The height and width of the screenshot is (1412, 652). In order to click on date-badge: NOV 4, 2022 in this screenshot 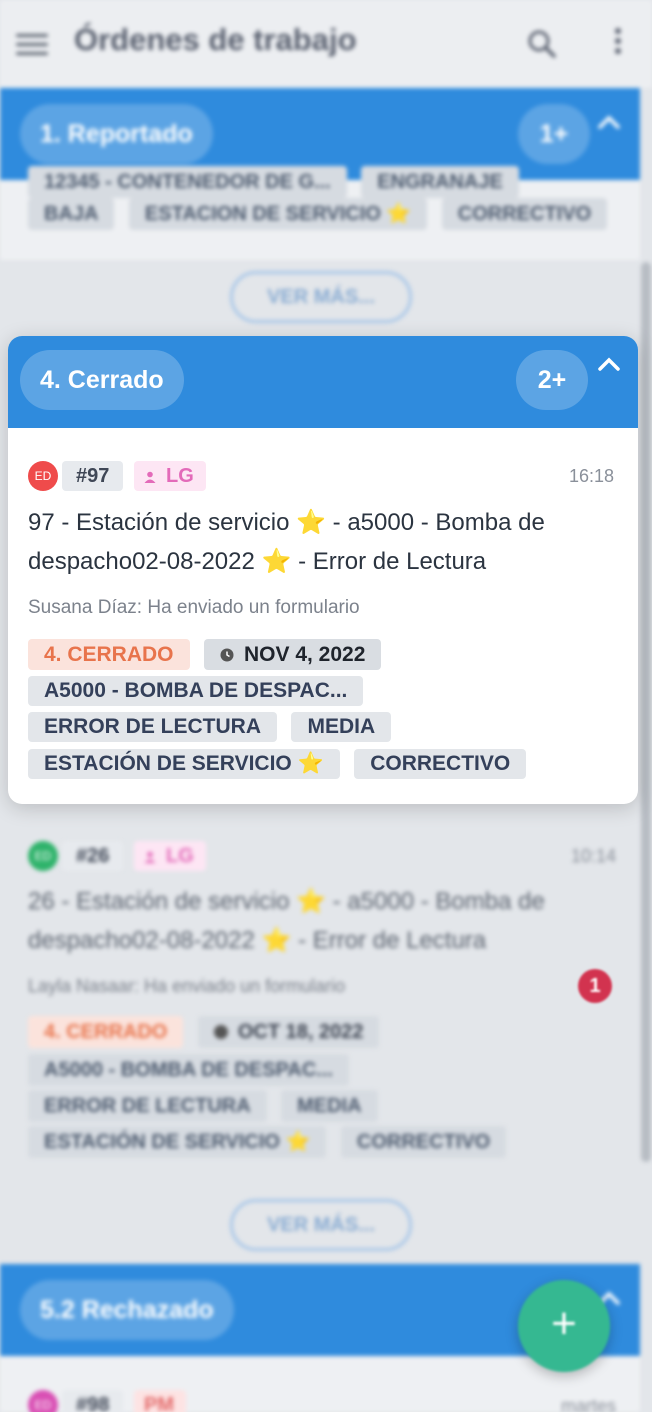, I will do `click(292, 654)`.